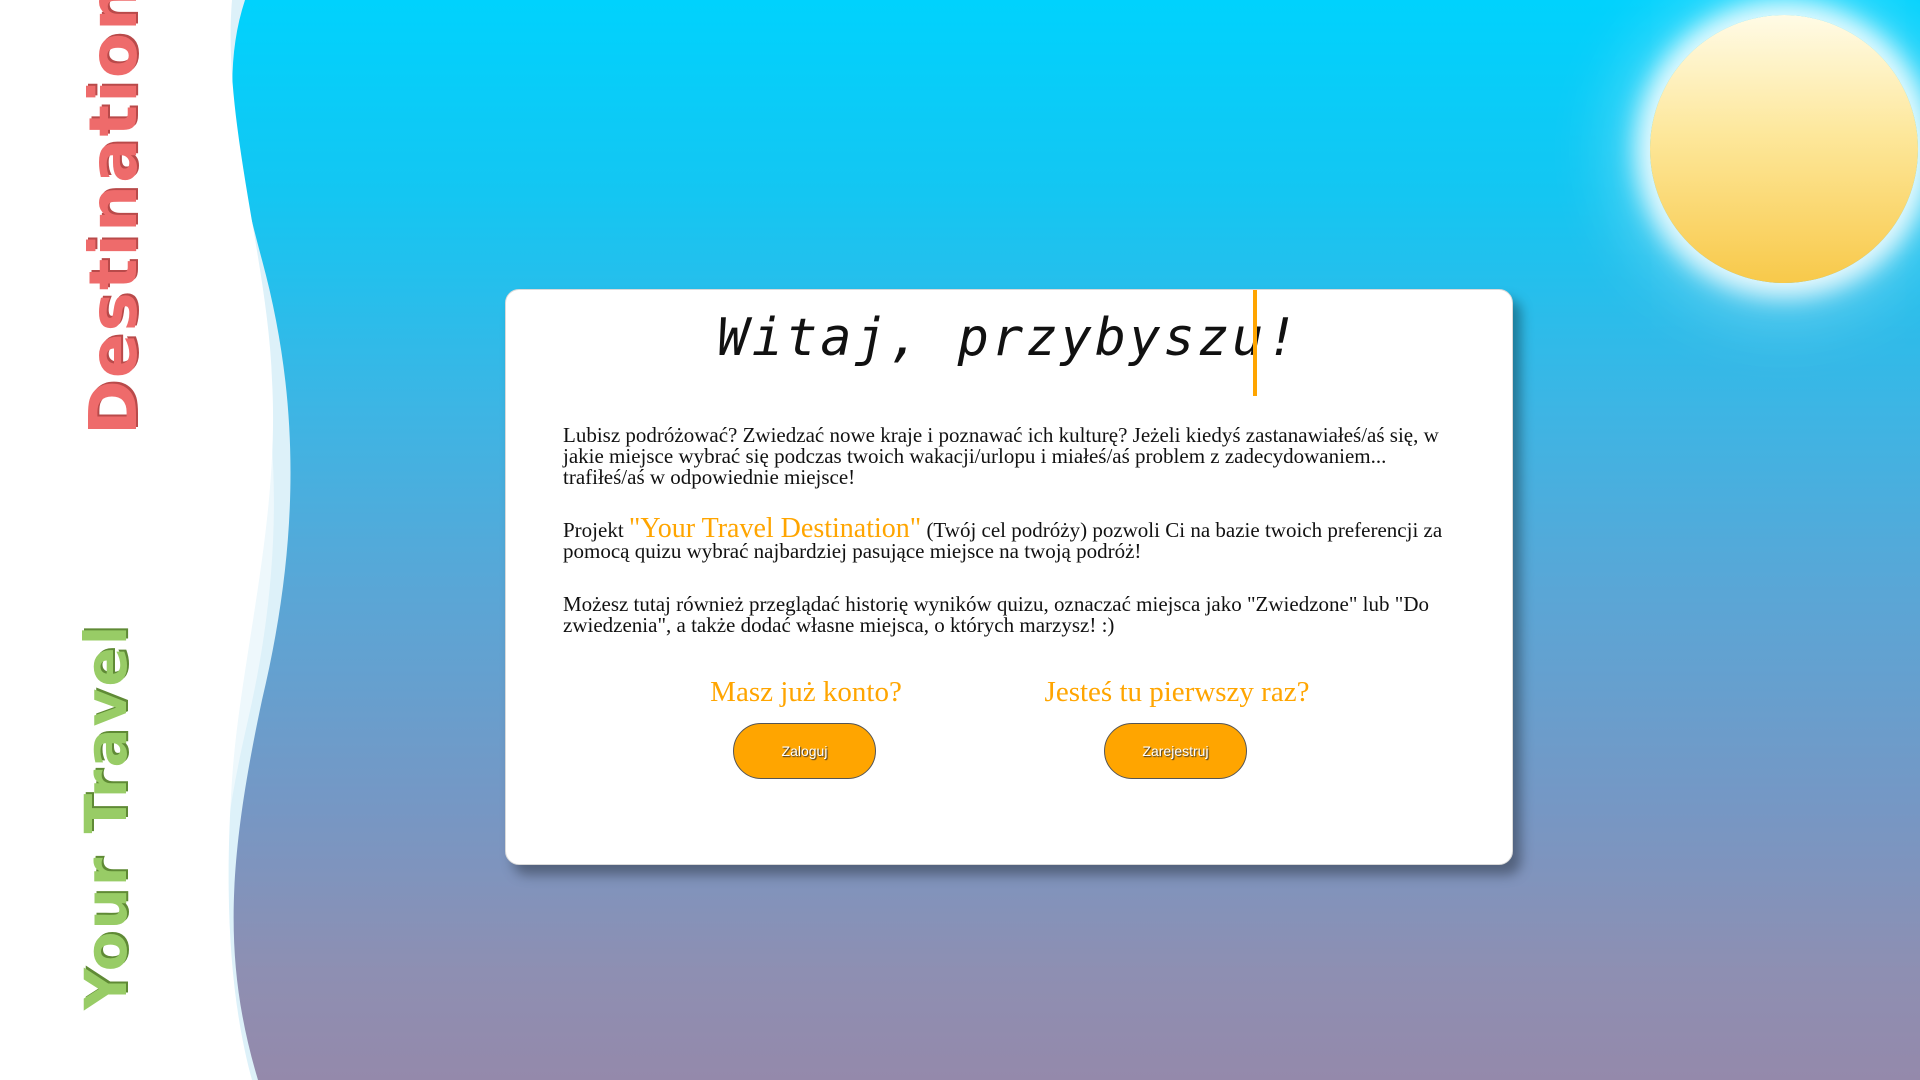 The height and width of the screenshot is (1080, 1920). I want to click on login-question: Masz już konto?, so click(806, 692).